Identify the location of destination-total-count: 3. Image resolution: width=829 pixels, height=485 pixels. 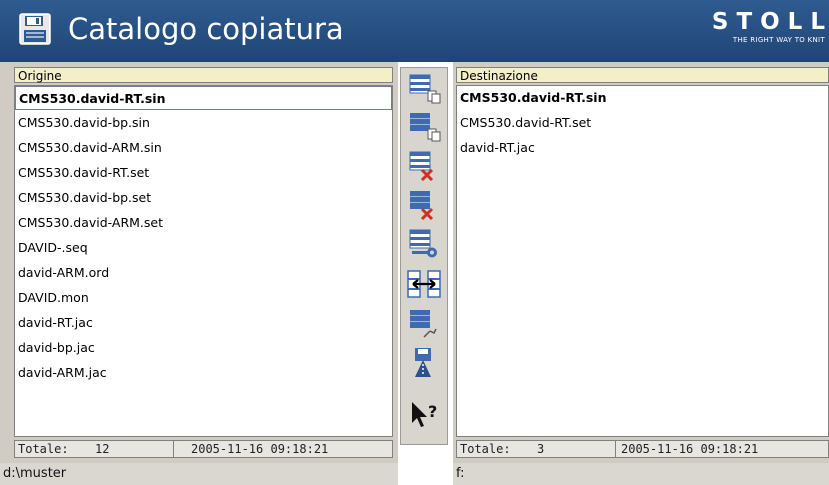
(541, 449).